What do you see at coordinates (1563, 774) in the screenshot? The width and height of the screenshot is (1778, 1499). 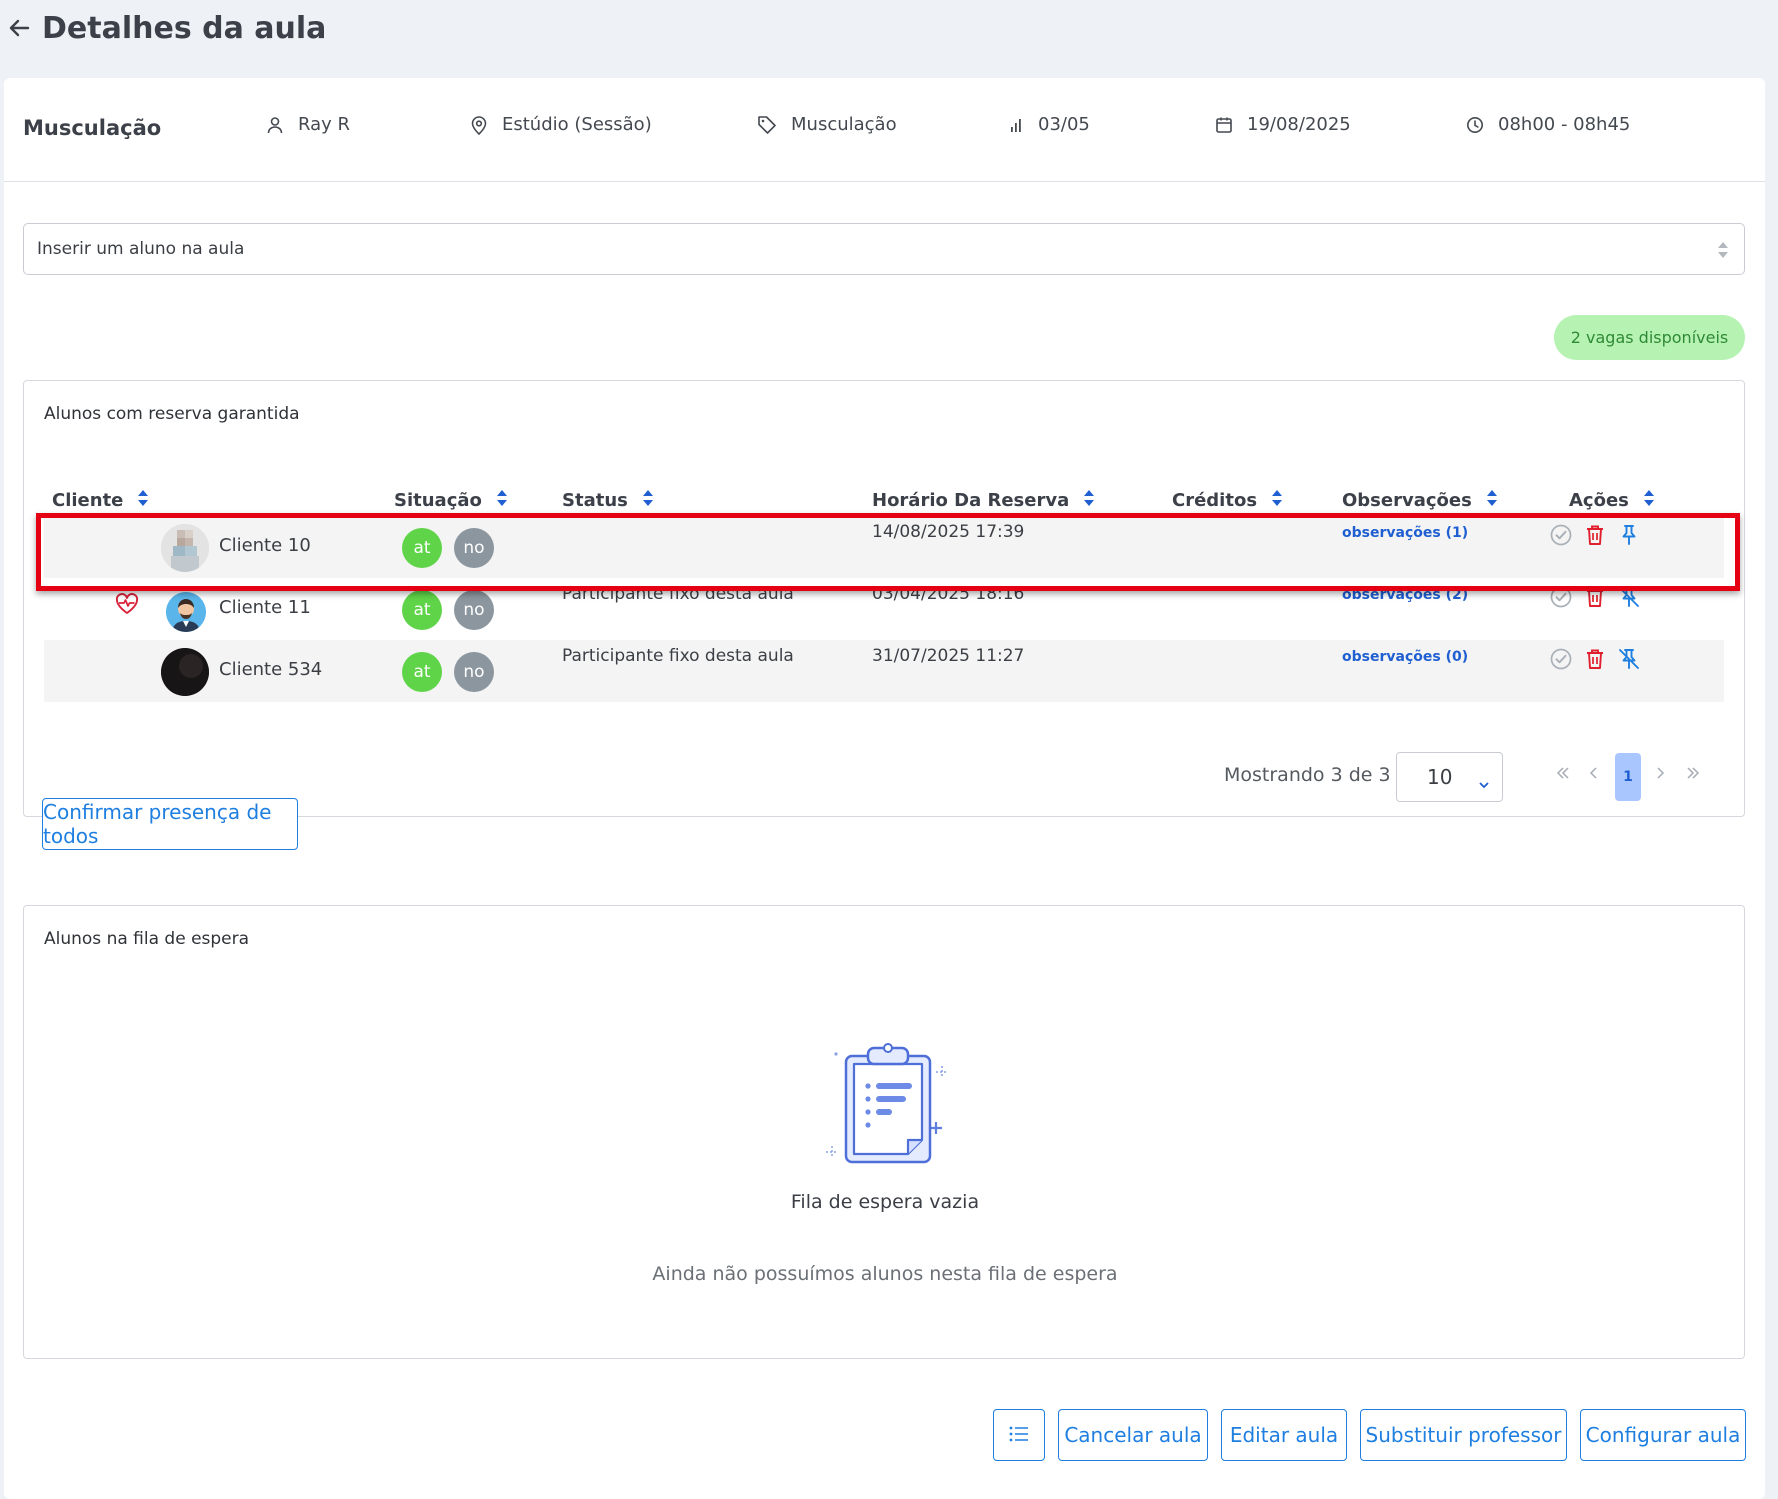 I see `first-page-icon` at bounding box center [1563, 774].